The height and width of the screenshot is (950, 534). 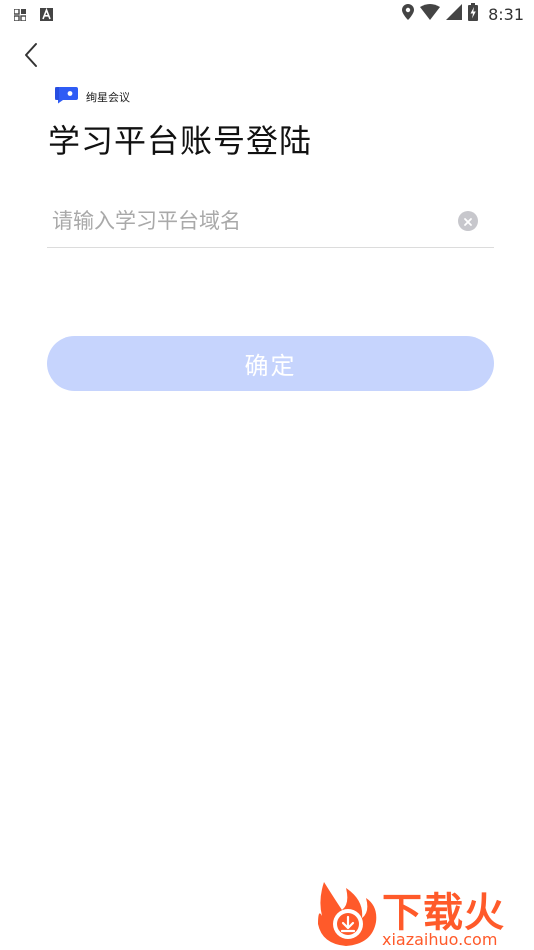 What do you see at coordinates (348, 914) in the screenshot?
I see `flame-logo-icon` at bounding box center [348, 914].